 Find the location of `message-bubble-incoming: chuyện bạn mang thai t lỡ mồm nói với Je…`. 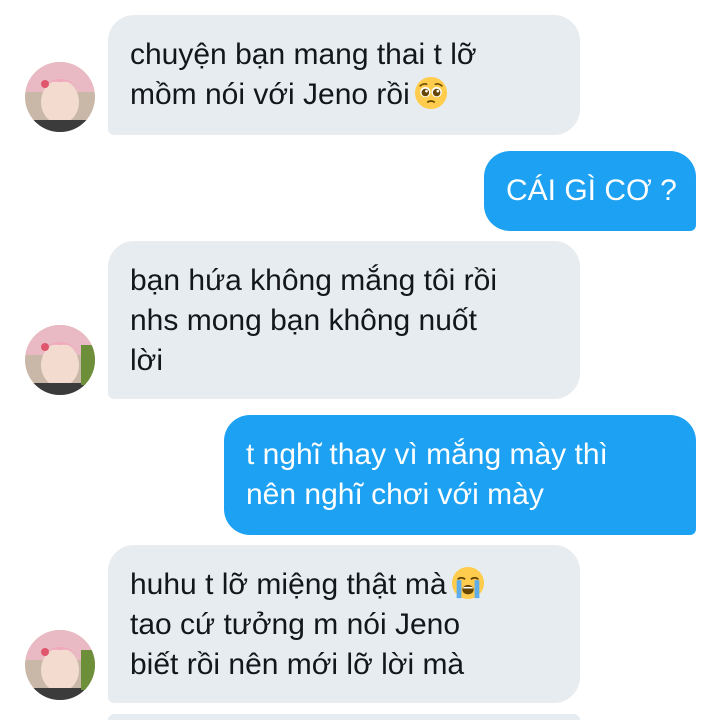

message-bubble-incoming: chuyện bạn mang thai t lỡ mồm nói với Je… is located at coordinates (344, 75).